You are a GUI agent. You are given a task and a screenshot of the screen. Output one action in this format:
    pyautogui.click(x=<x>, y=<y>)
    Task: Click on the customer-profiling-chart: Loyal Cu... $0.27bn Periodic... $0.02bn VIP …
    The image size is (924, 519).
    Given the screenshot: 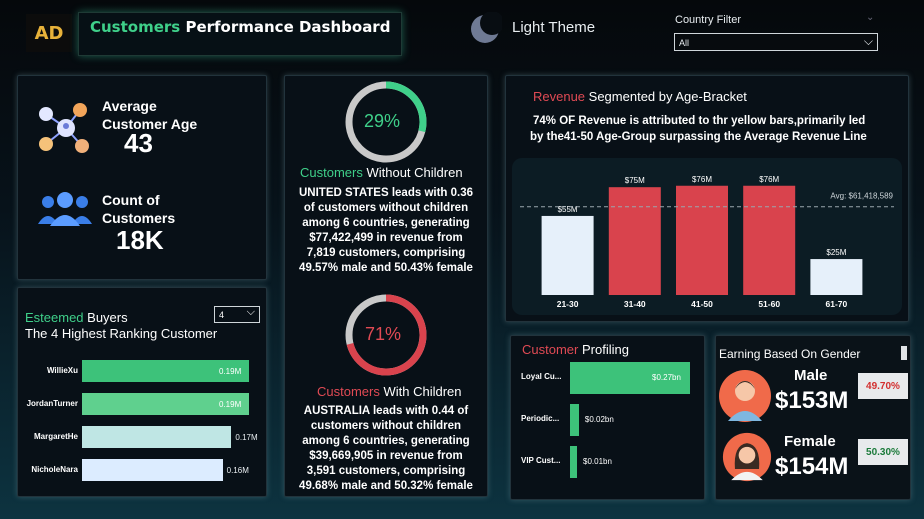 What is the action you would take?
    pyautogui.click(x=610, y=422)
    